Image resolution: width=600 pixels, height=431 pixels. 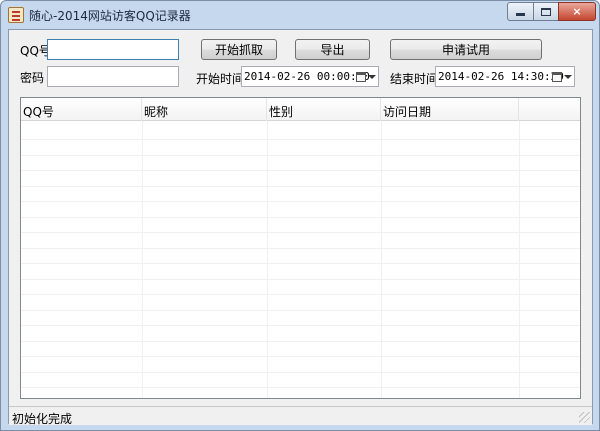 What do you see at coordinates (239, 49) in the screenshot?
I see `start-capture-button: 开始抓取` at bounding box center [239, 49].